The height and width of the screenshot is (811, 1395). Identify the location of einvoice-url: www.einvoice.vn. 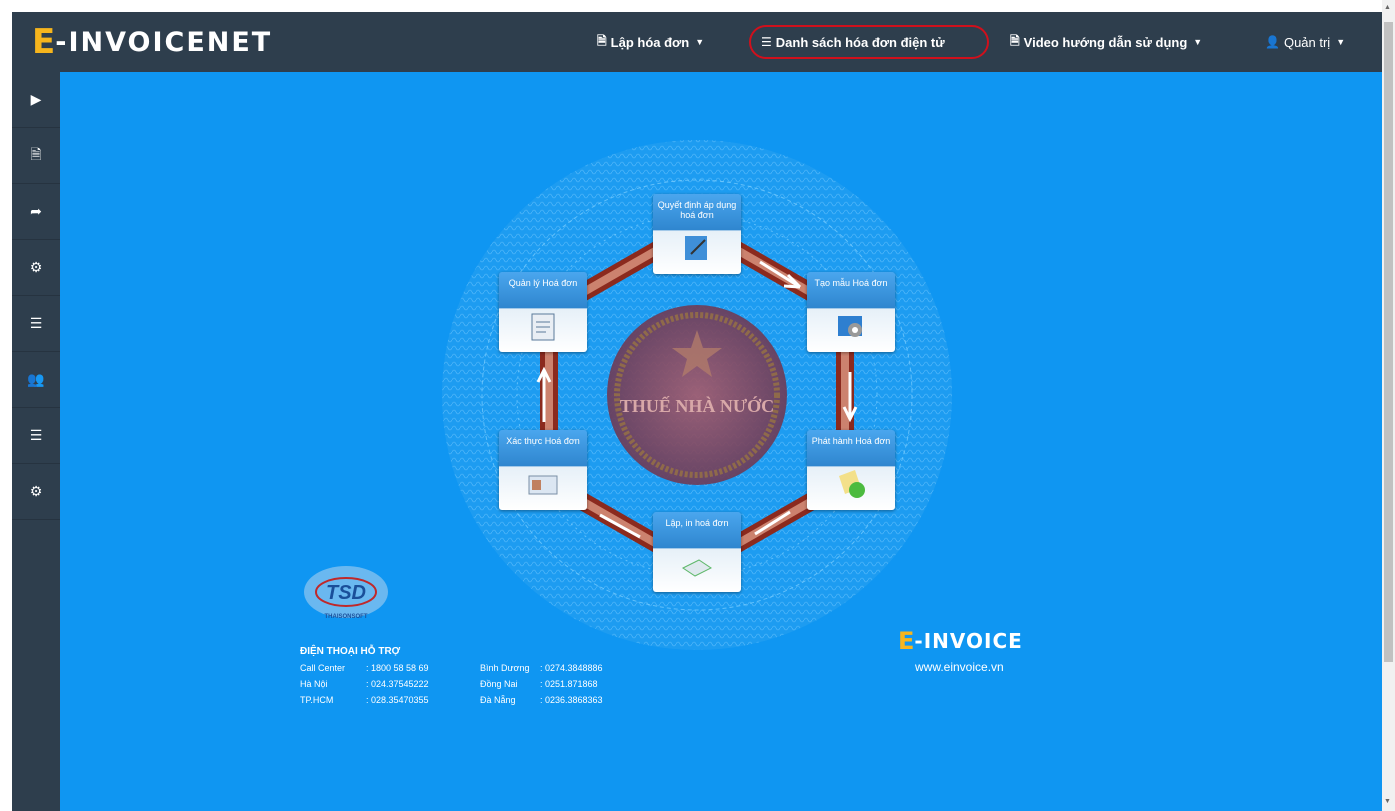
(959, 667).